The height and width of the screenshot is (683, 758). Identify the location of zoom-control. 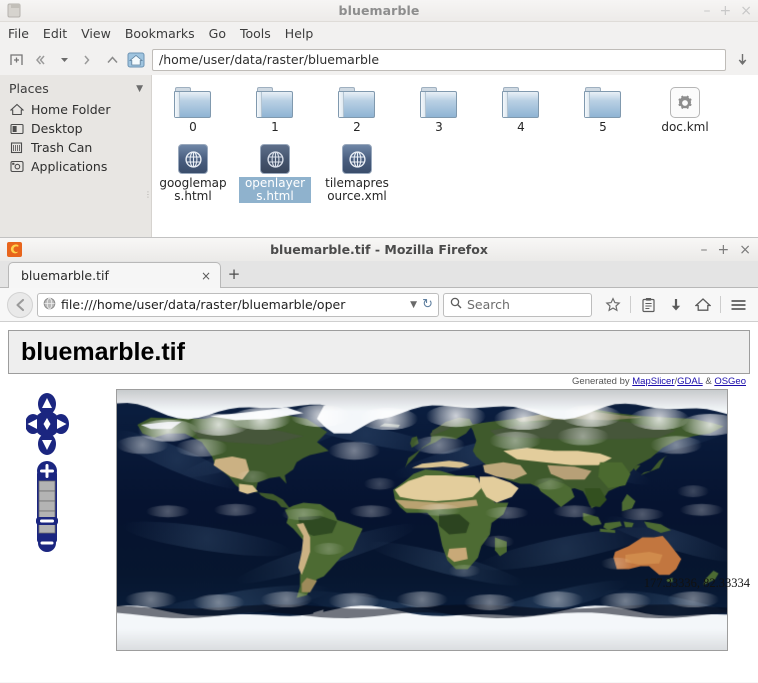
(47, 506).